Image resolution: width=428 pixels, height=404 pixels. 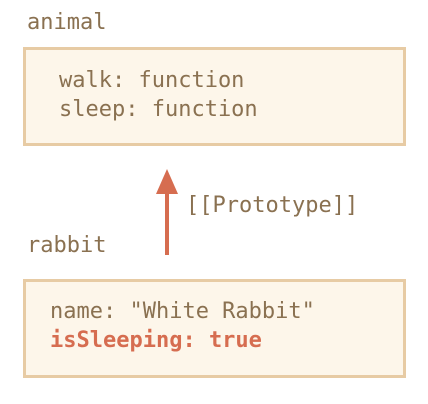 I want to click on rabbit-label: rabbit, so click(x=67, y=245).